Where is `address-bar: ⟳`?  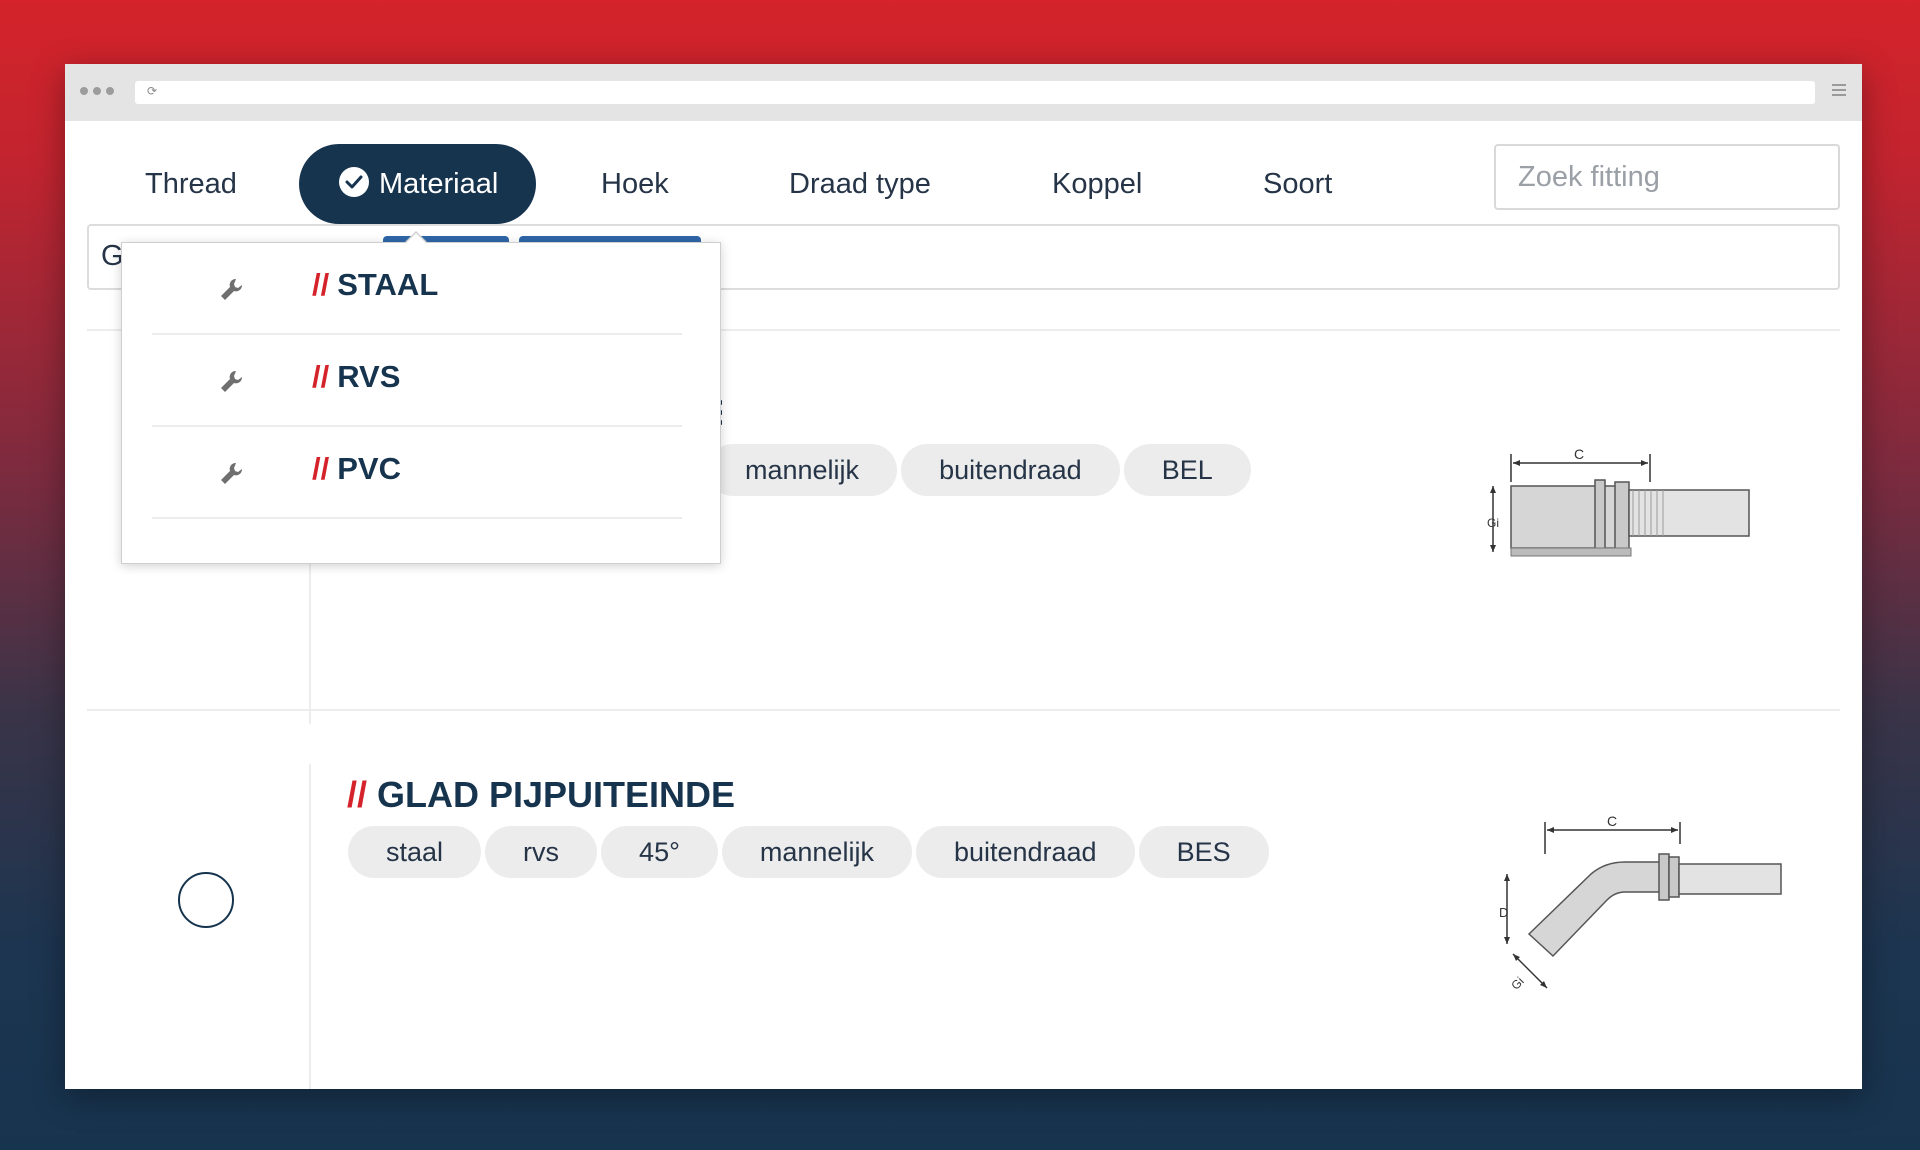
address-bar: ⟳ is located at coordinates (975, 92).